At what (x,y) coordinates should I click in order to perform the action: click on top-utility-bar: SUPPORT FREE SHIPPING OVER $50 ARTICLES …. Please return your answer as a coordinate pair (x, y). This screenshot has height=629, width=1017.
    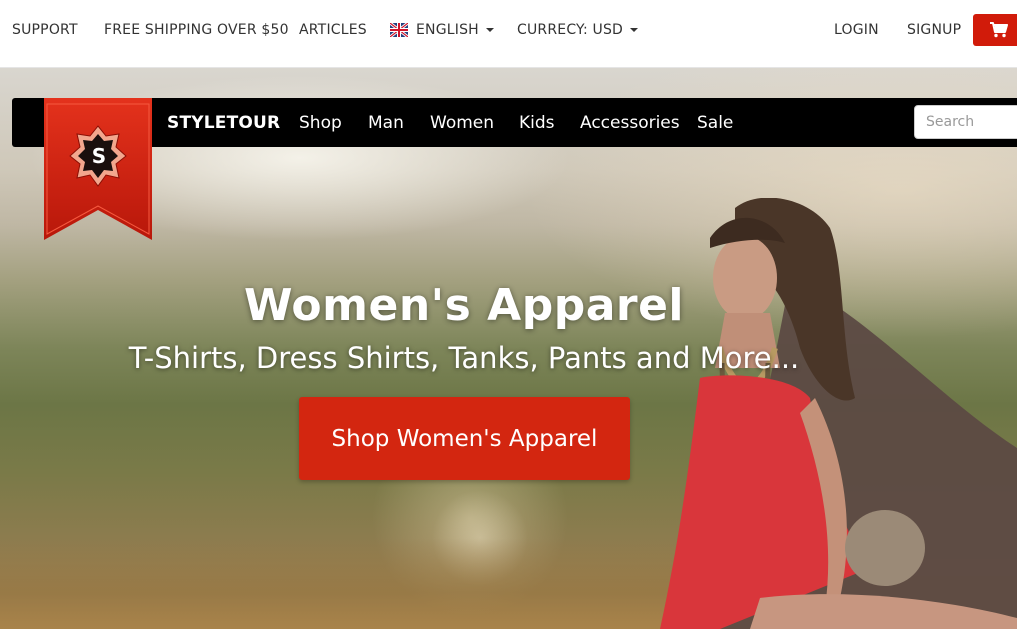
    Looking at the image, I should click on (508, 34).